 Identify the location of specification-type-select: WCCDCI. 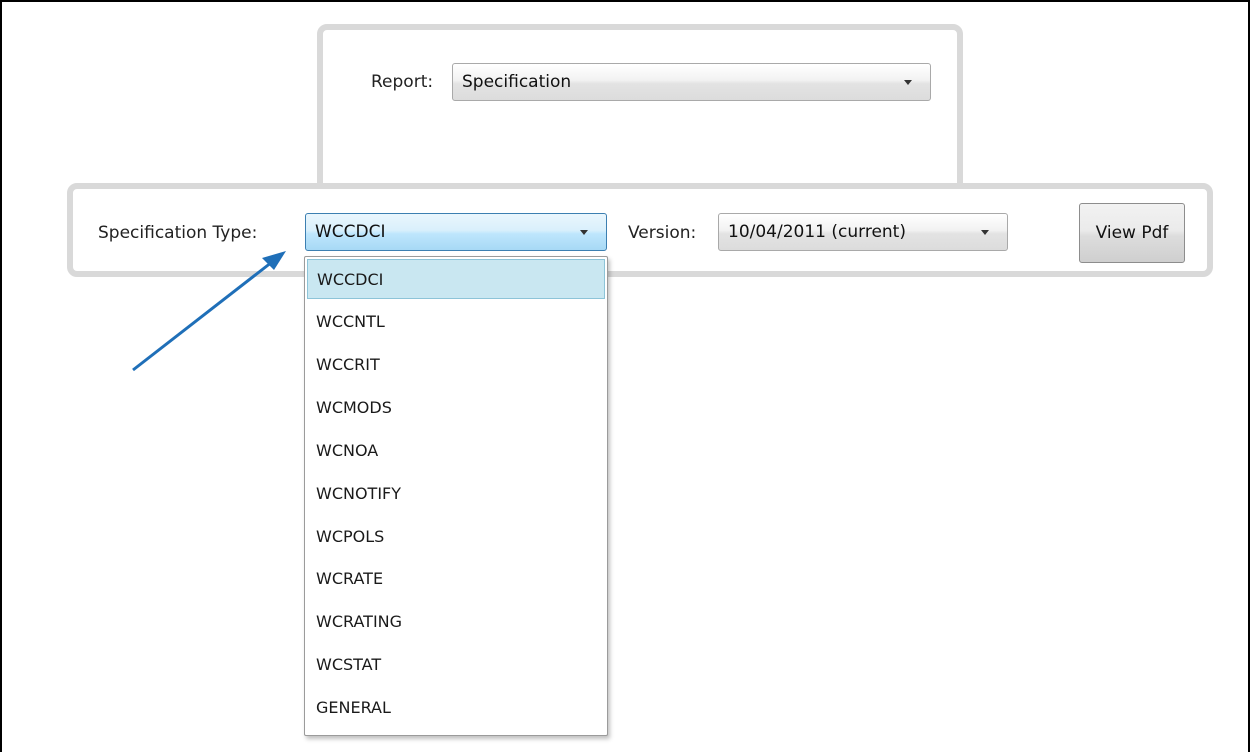
(456, 232).